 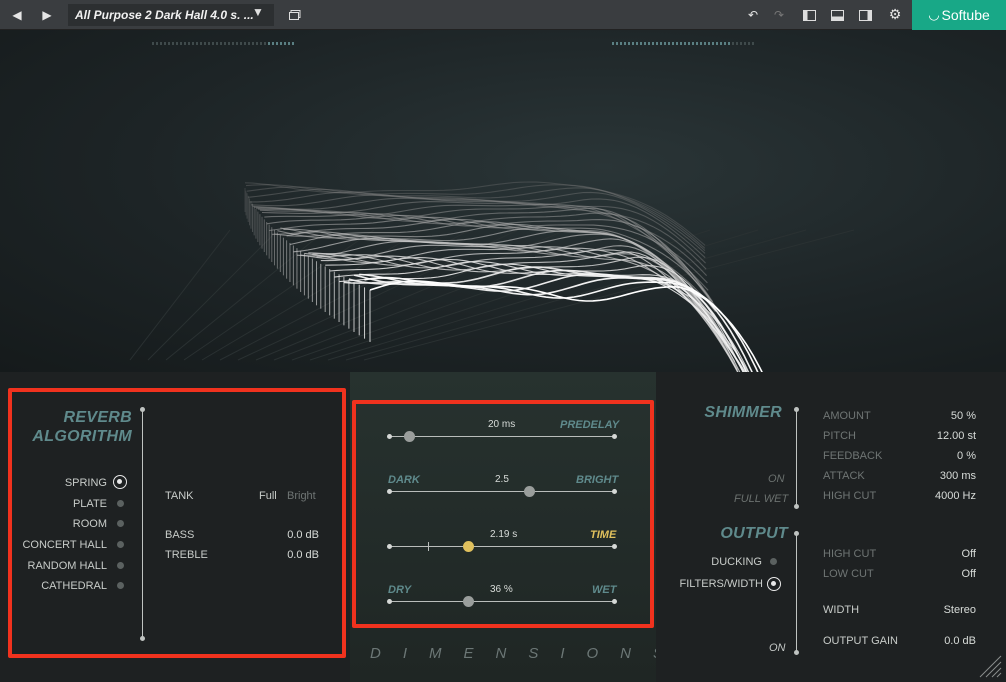 I want to click on width-value: Stereo, so click(x=941, y=610).